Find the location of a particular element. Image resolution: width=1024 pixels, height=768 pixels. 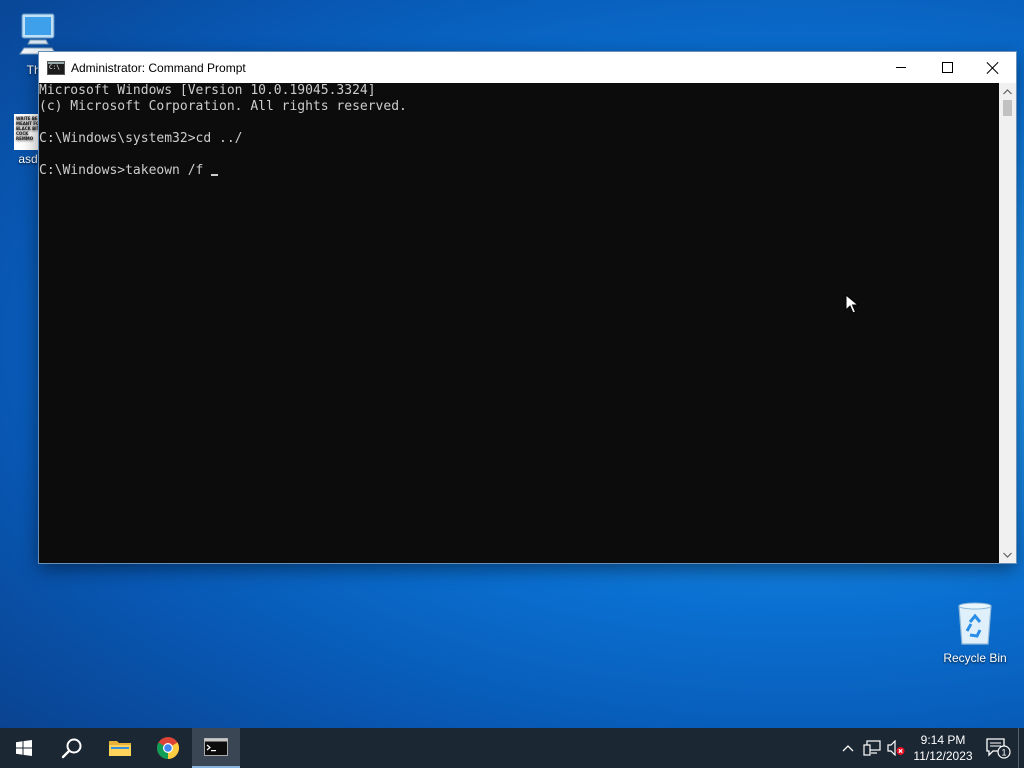

clock-date: 11/12/2023 is located at coordinates (943, 756).